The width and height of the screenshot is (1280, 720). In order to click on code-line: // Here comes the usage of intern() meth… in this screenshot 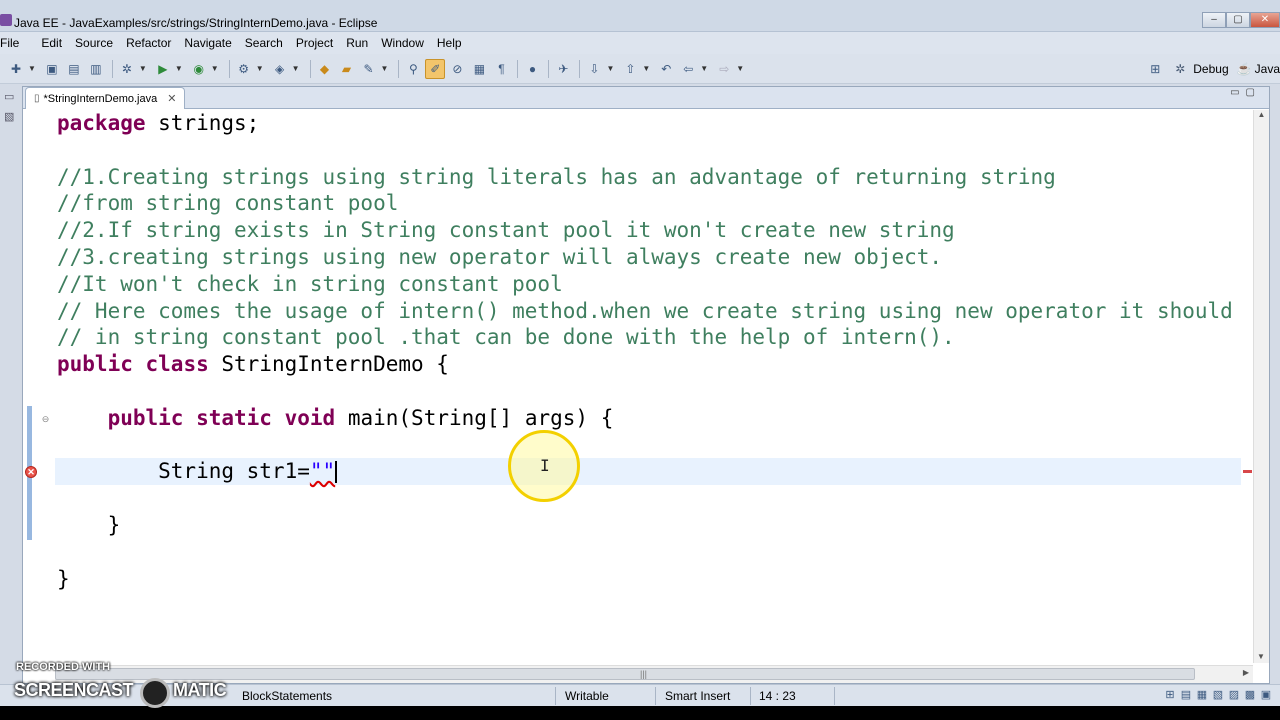, I will do `click(648, 311)`.